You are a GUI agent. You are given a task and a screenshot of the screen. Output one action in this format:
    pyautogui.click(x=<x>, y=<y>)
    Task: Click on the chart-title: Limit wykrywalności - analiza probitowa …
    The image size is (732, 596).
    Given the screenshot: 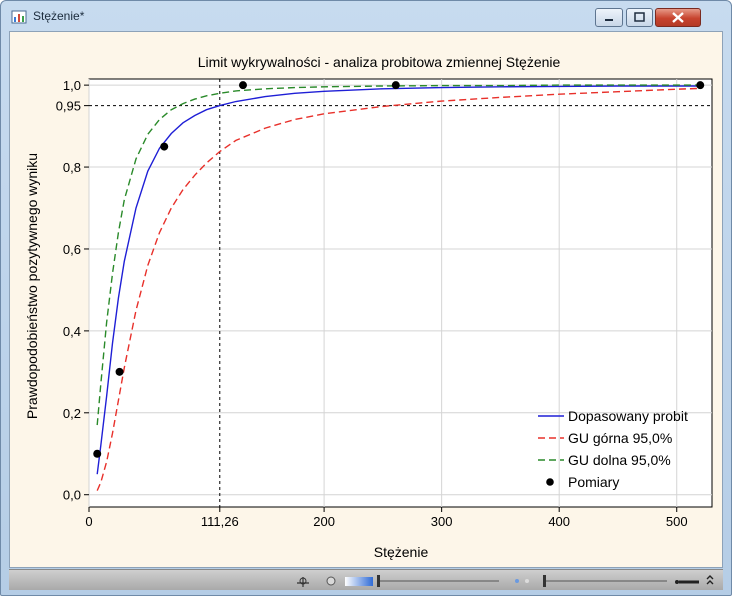 What is the action you would take?
    pyautogui.click(x=379, y=62)
    